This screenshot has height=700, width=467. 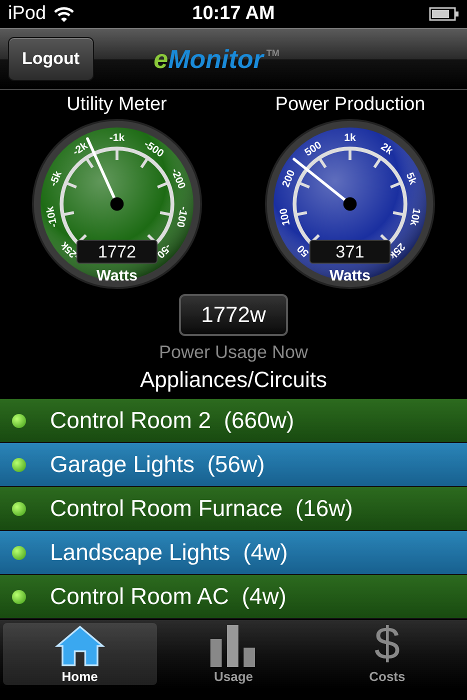 I want to click on gauge-title: Utility Meter, so click(x=116, y=105).